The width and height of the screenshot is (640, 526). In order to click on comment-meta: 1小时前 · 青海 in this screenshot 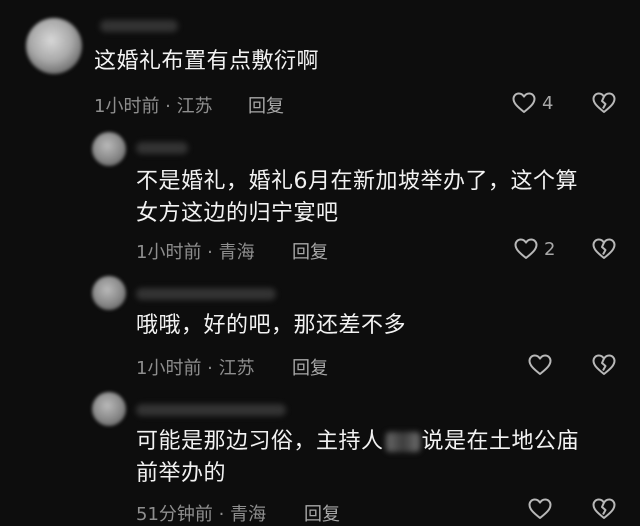, I will do `click(195, 252)`.